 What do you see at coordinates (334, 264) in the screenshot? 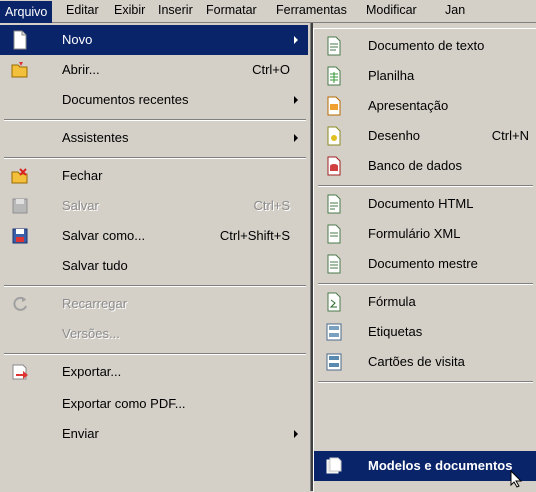
I see `master-document-icon` at bounding box center [334, 264].